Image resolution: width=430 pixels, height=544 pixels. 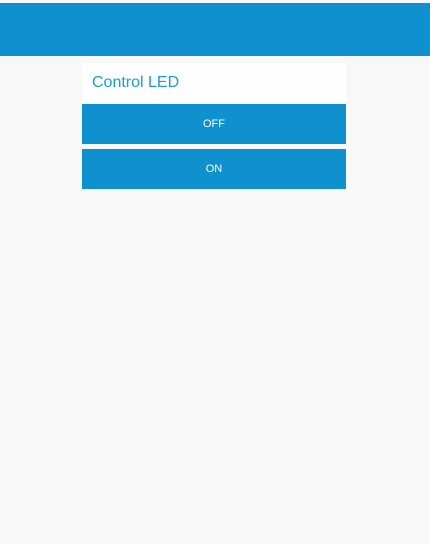 I want to click on led-control-panel: Control LED OFF ON, so click(x=214, y=126).